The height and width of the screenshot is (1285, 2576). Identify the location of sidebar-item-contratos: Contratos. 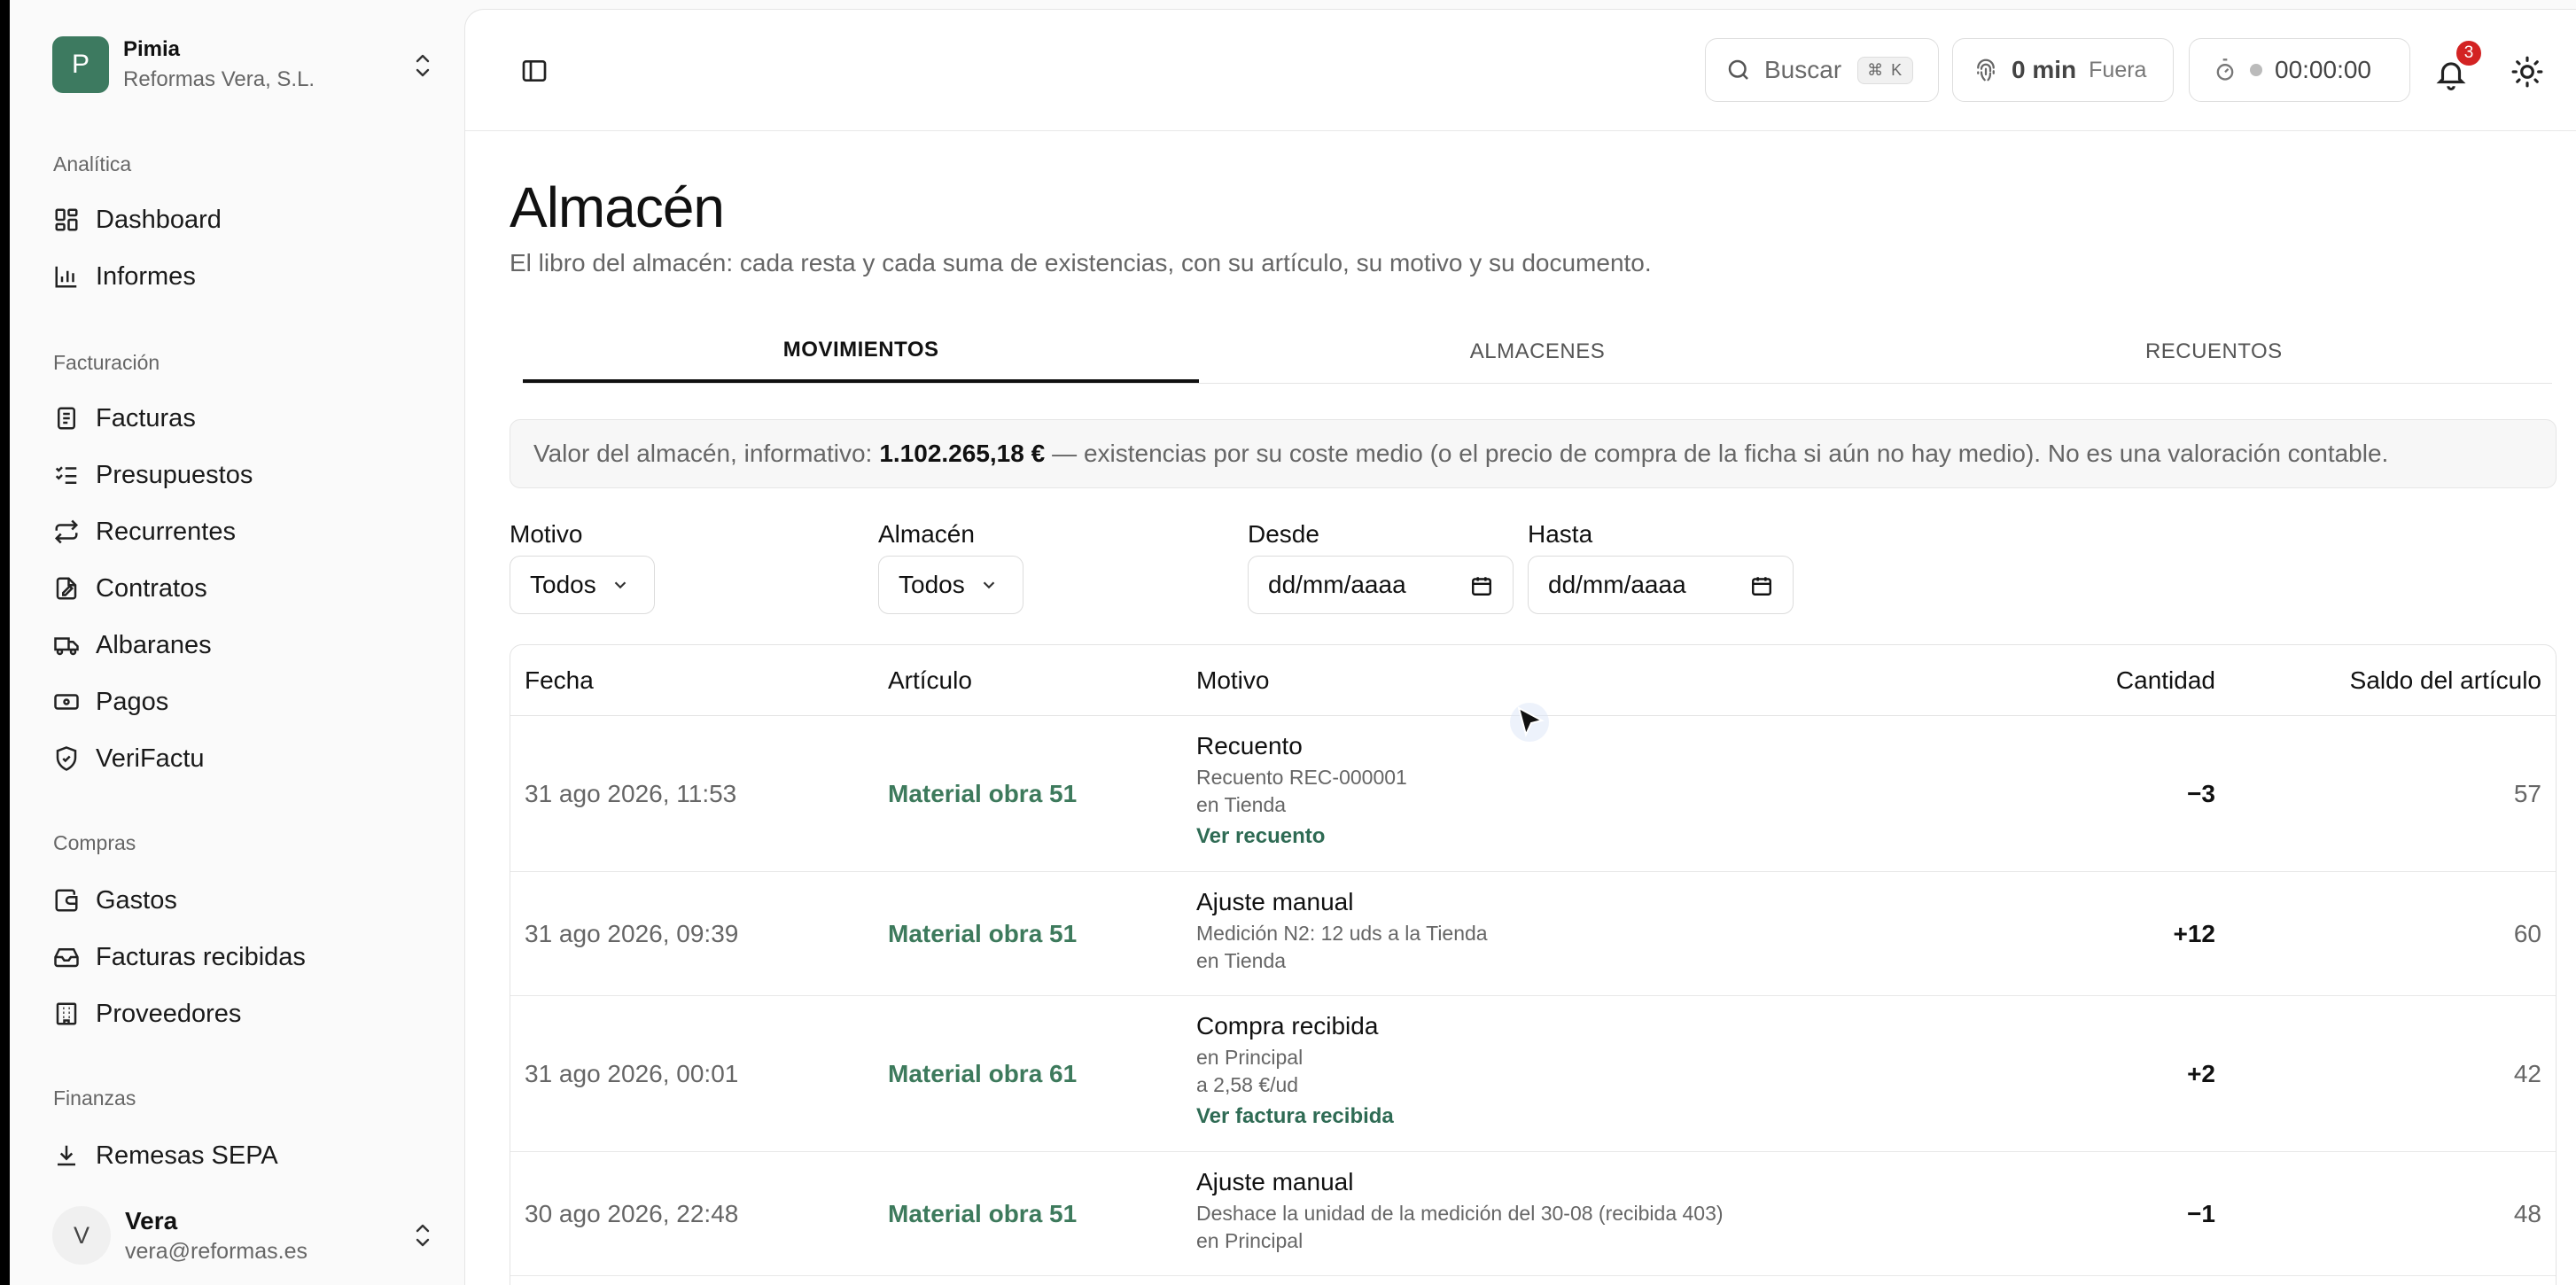
(239, 588).